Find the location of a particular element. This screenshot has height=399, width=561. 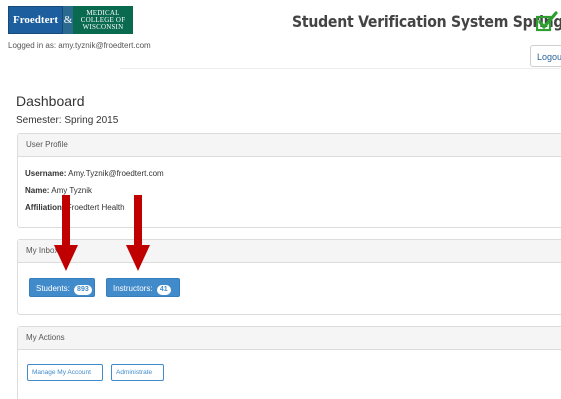

header-divider is located at coordinates (340, 68).